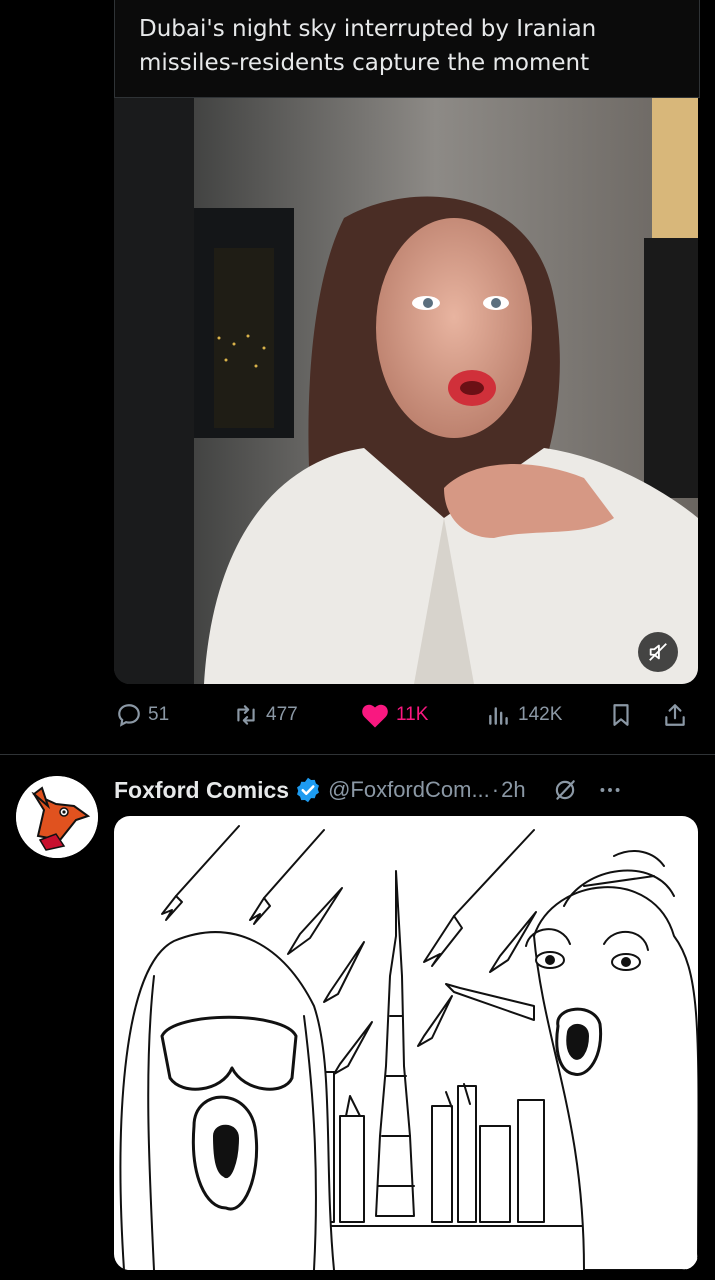 The width and height of the screenshot is (715, 1280). I want to click on verified-icon, so click(308, 790).